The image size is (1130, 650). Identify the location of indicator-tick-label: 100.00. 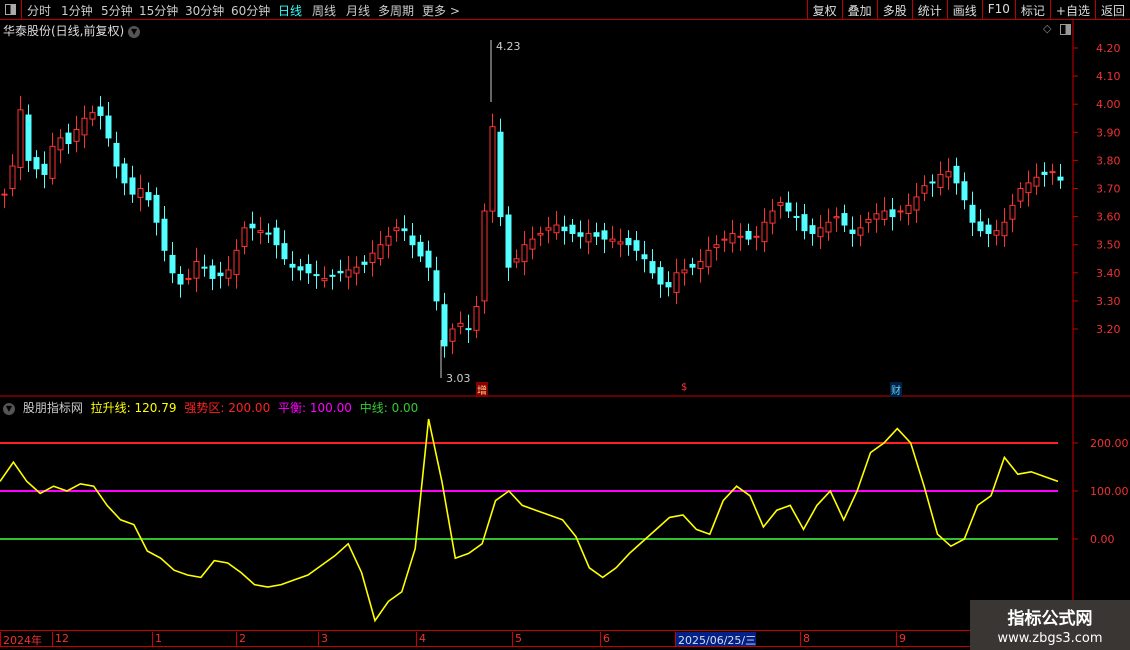
(1109, 491).